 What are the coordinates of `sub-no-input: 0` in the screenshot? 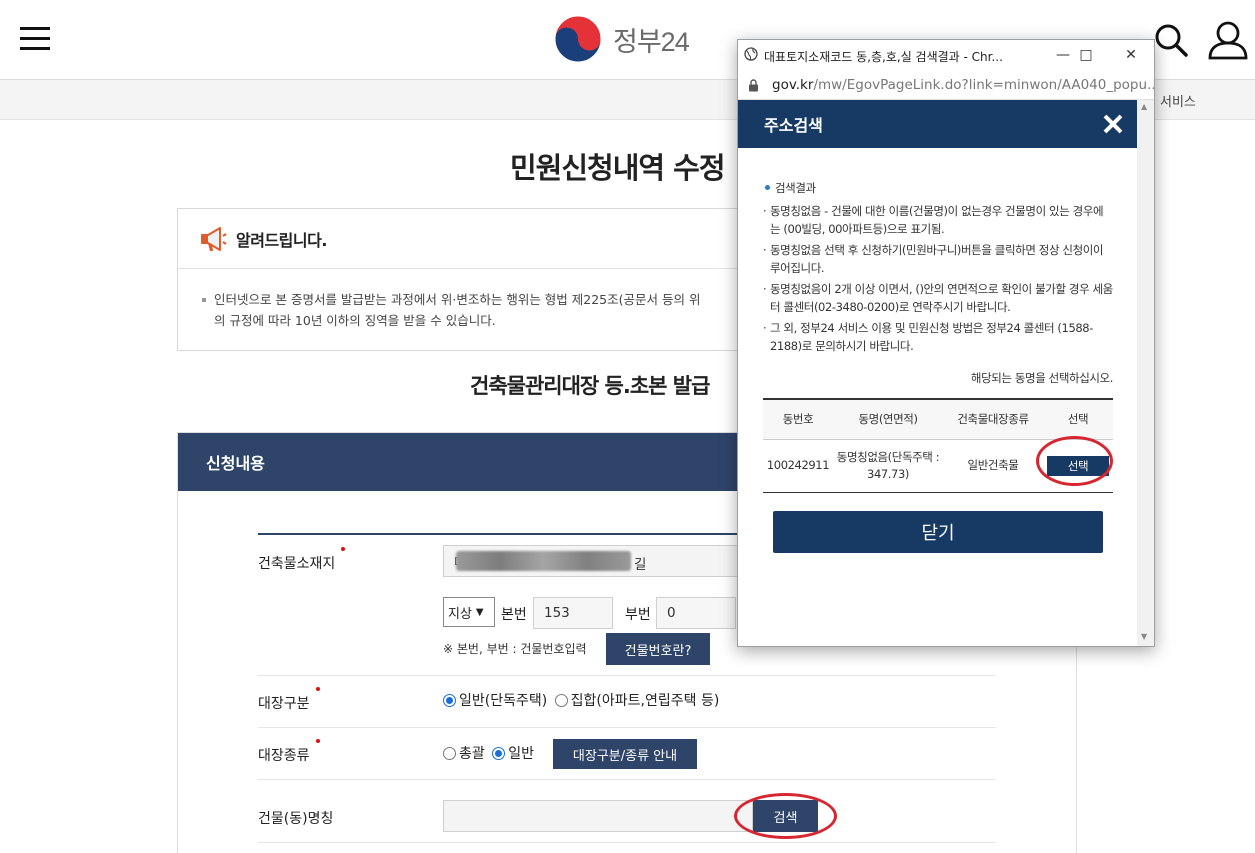 It's located at (696, 613).